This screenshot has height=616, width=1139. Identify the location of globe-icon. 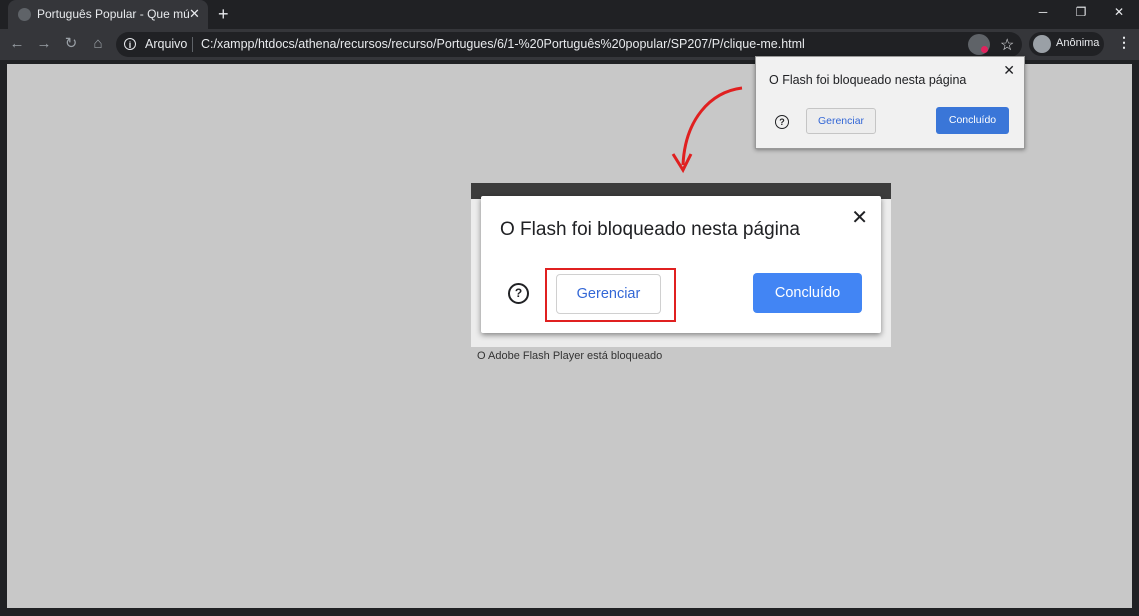
(24, 14).